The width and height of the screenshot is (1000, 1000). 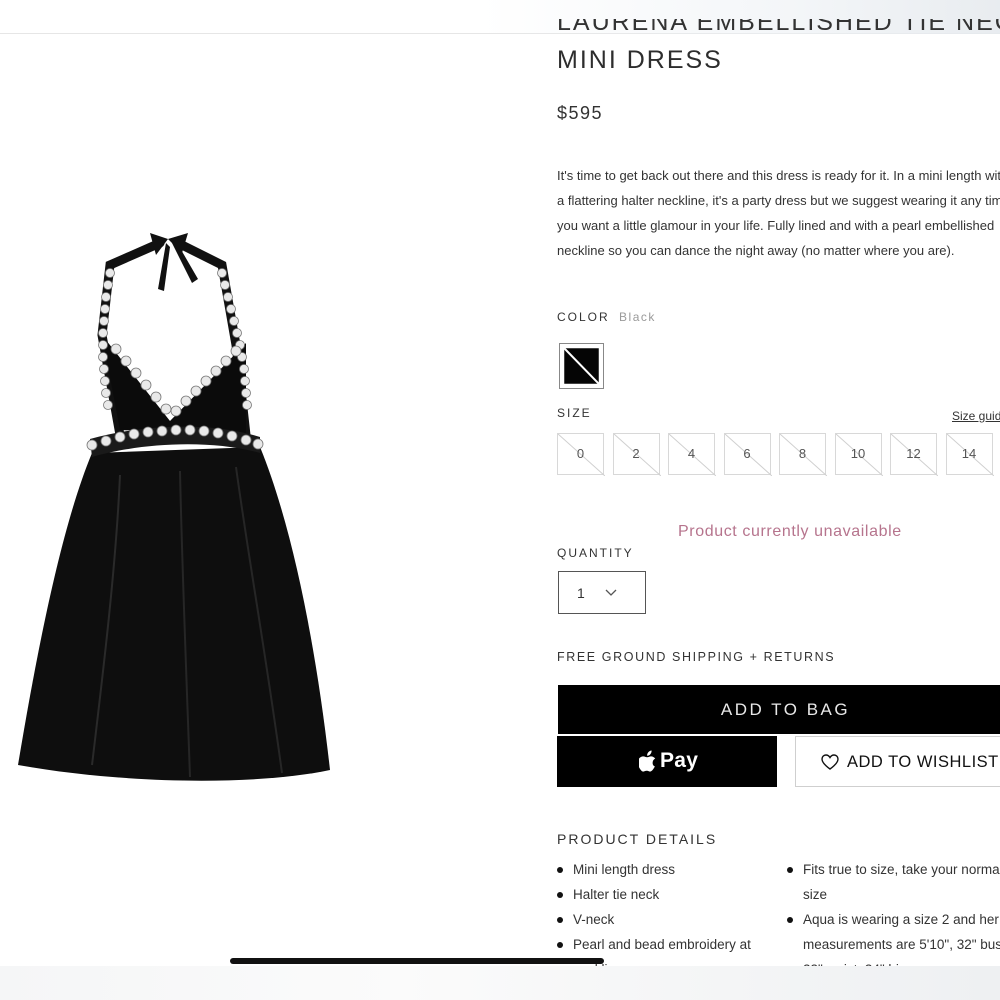 What do you see at coordinates (667, 919) in the screenshot?
I see `product-detail-item: V-neck` at bounding box center [667, 919].